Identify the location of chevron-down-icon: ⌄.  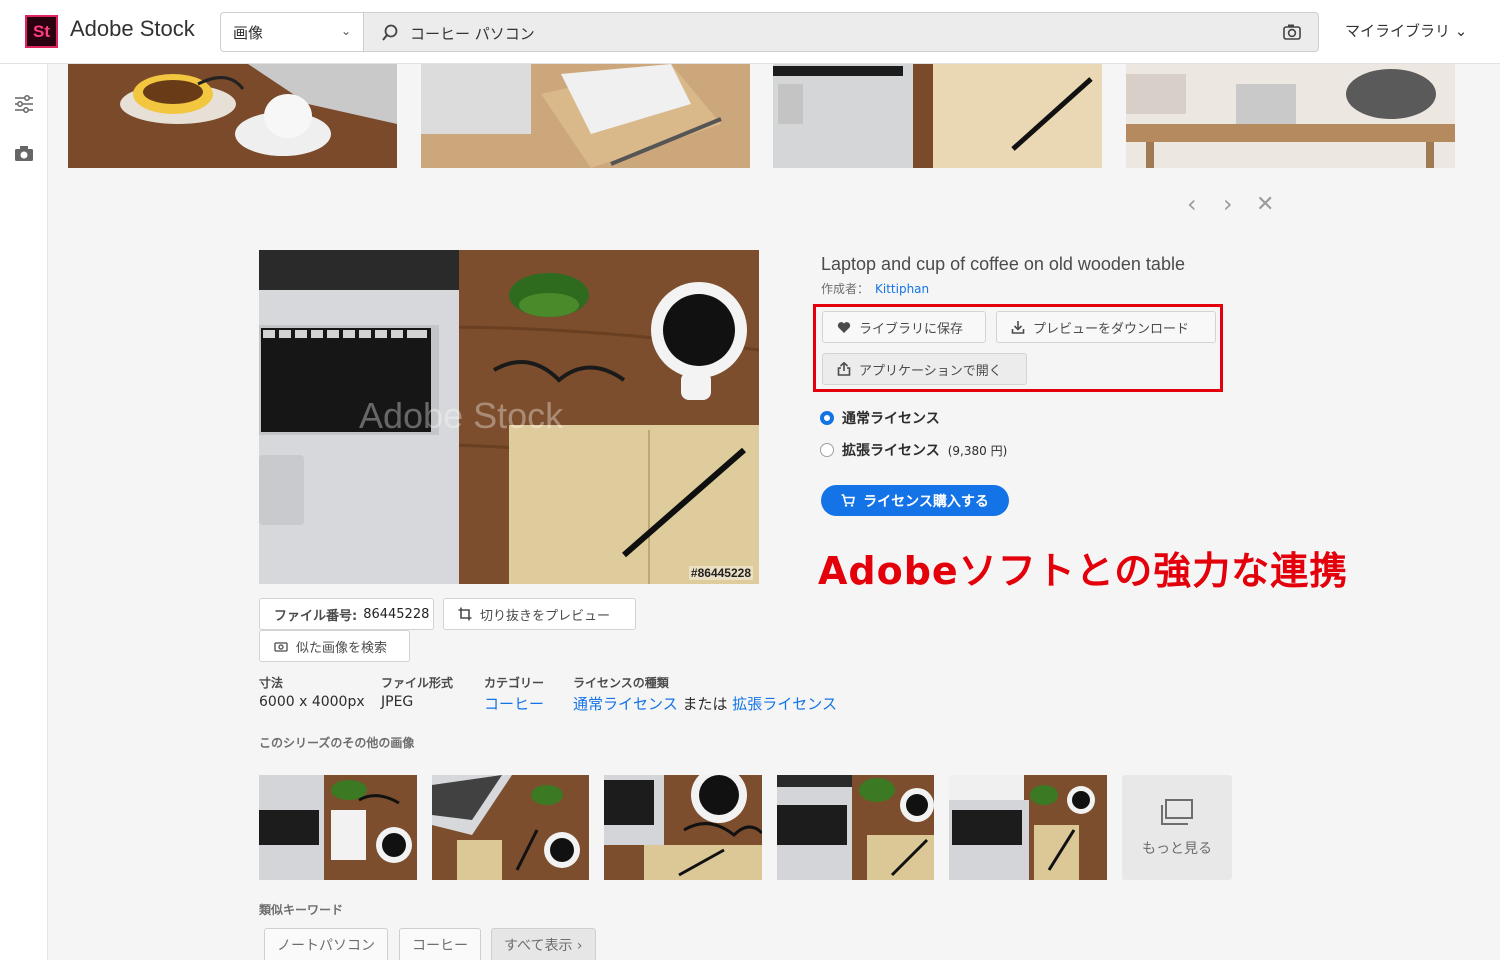
(345, 31).